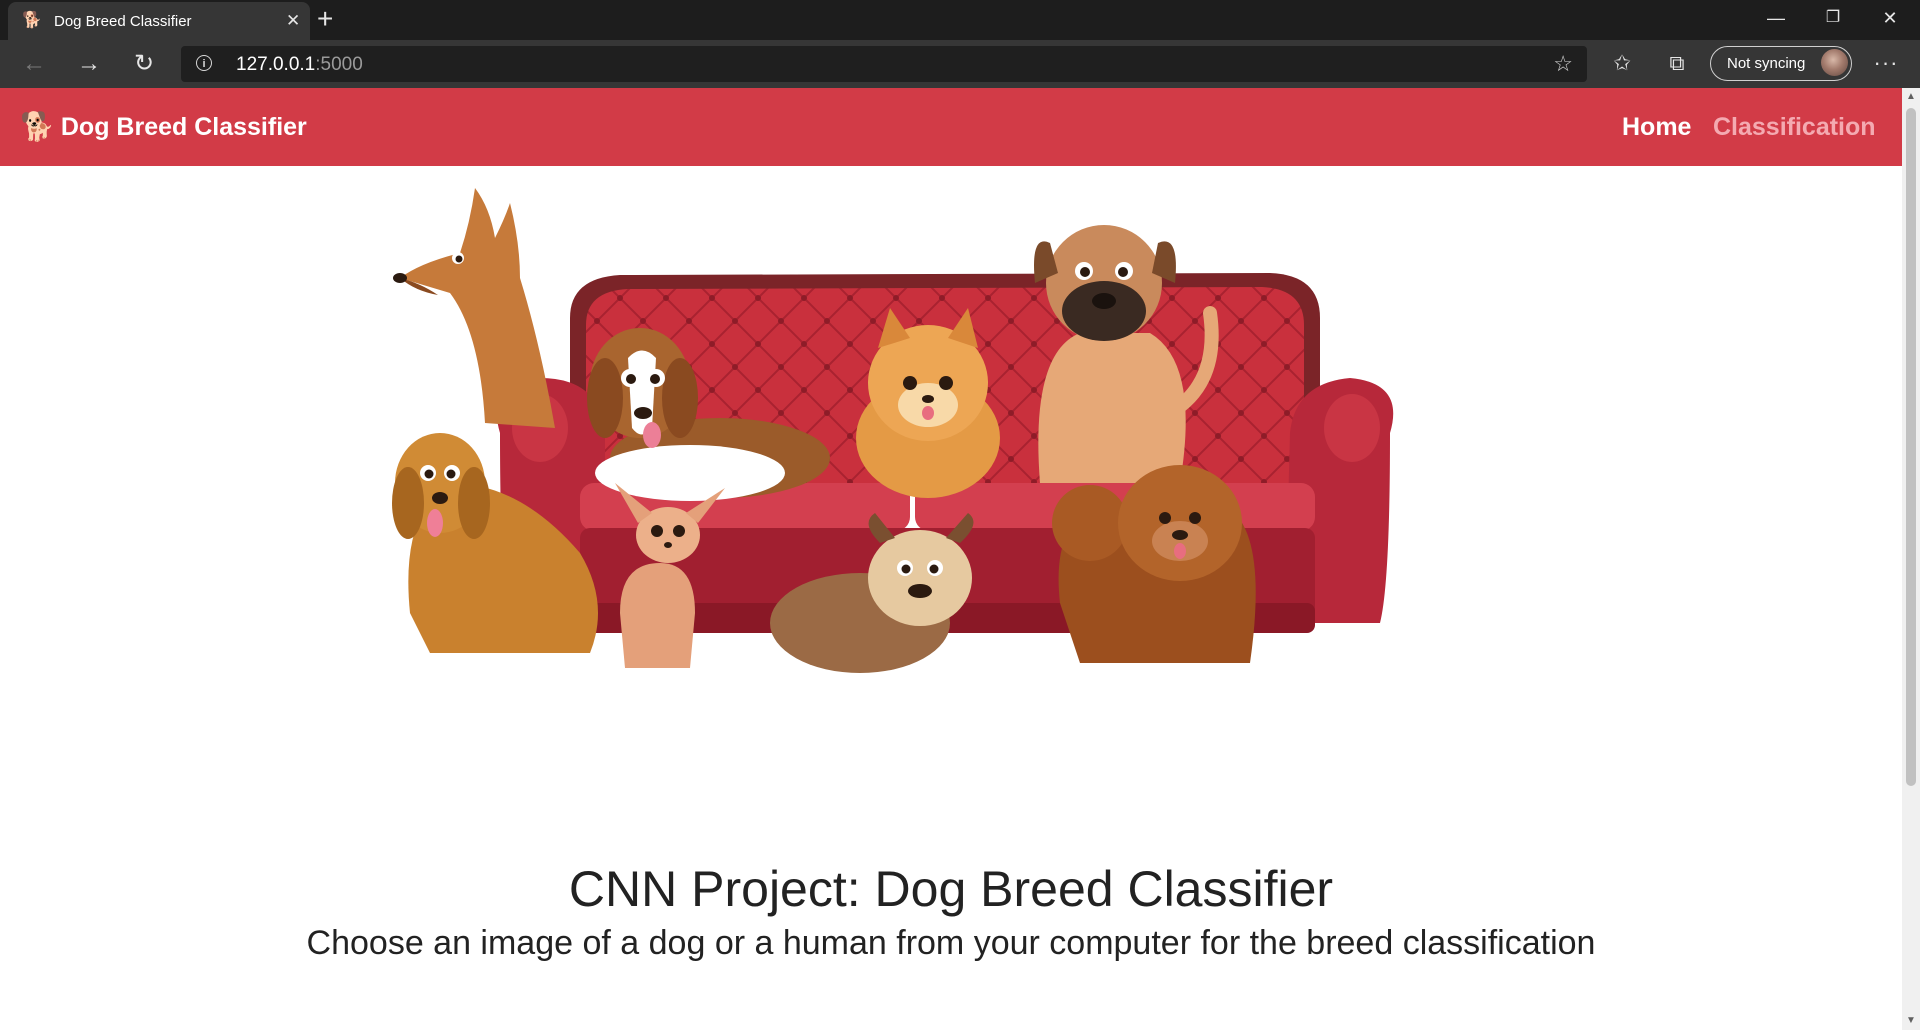 The width and height of the screenshot is (1920, 1030). What do you see at coordinates (339, 64) in the screenshot?
I see `url-port: :5000` at bounding box center [339, 64].